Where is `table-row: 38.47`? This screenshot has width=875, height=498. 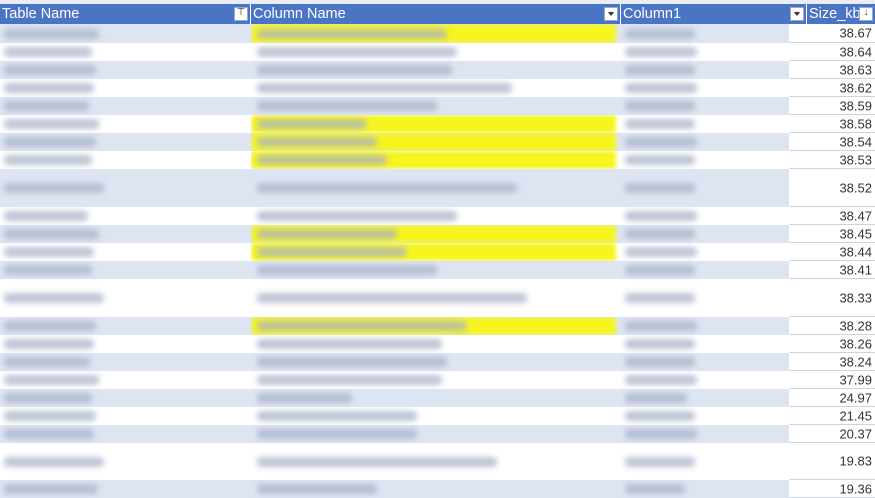 table-row: 38.47 is located at coordinates (437, 216).